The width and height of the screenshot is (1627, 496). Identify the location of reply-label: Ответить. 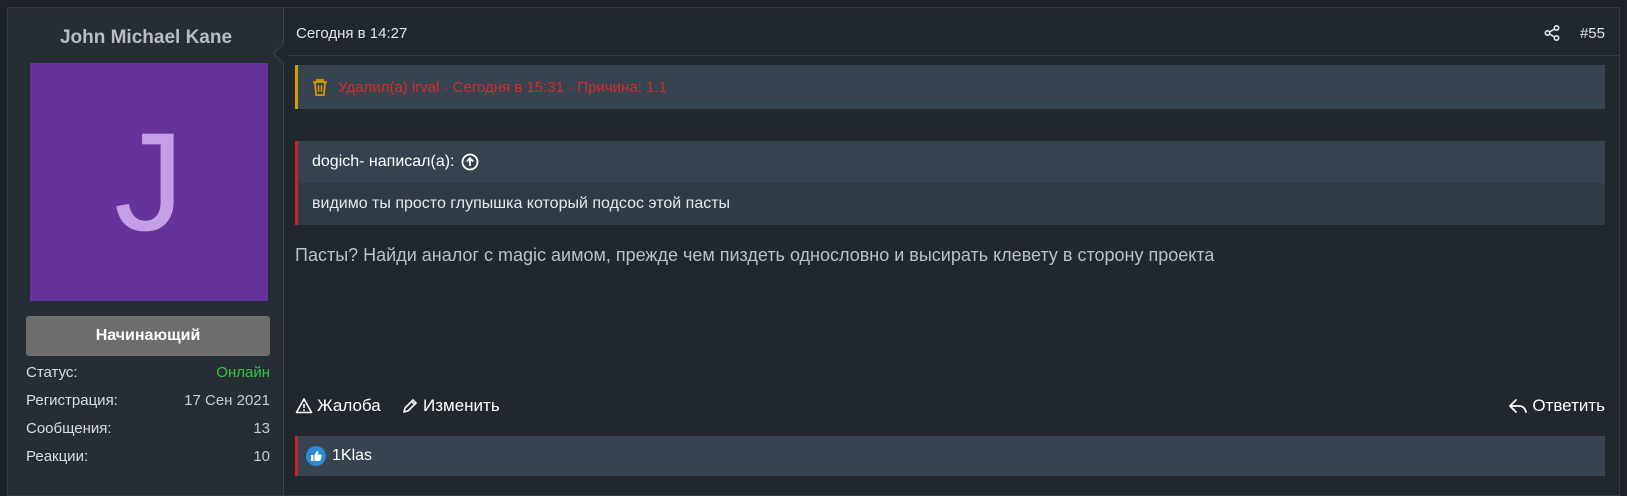
(1568, 405).